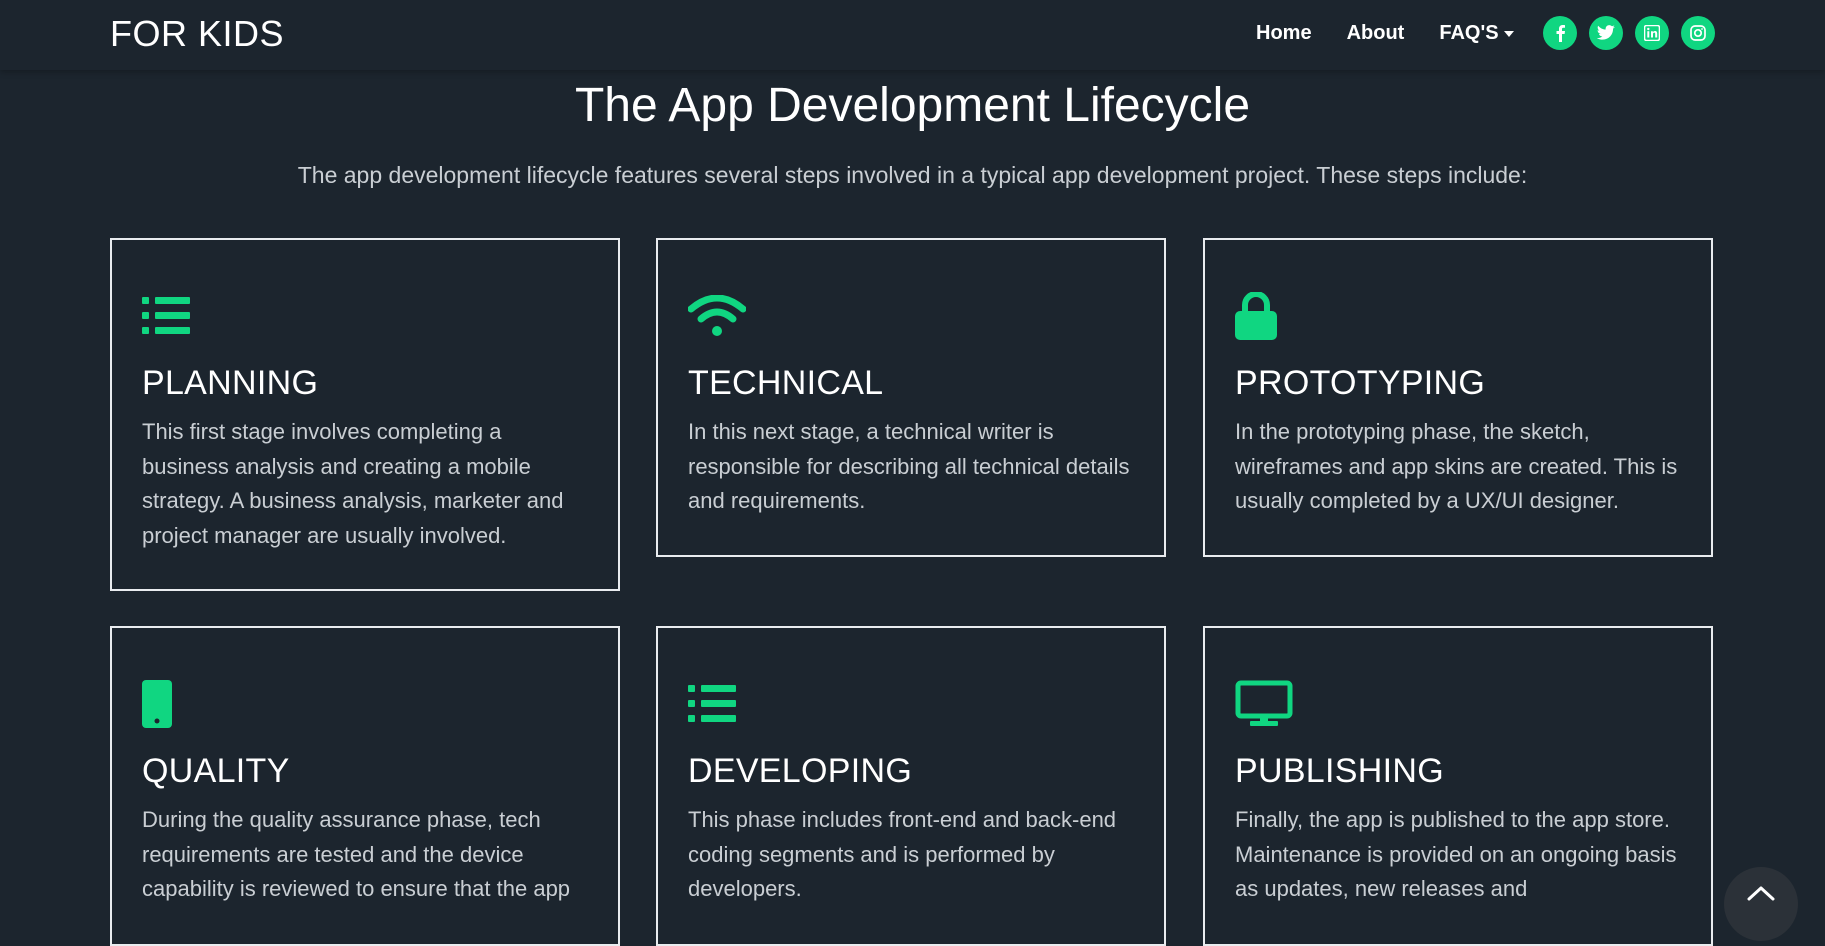 The image size is (1825, 946). Describe the element at coordinates (230, 383) in the screenshot. I see `card-title: PLANNING` at that location.